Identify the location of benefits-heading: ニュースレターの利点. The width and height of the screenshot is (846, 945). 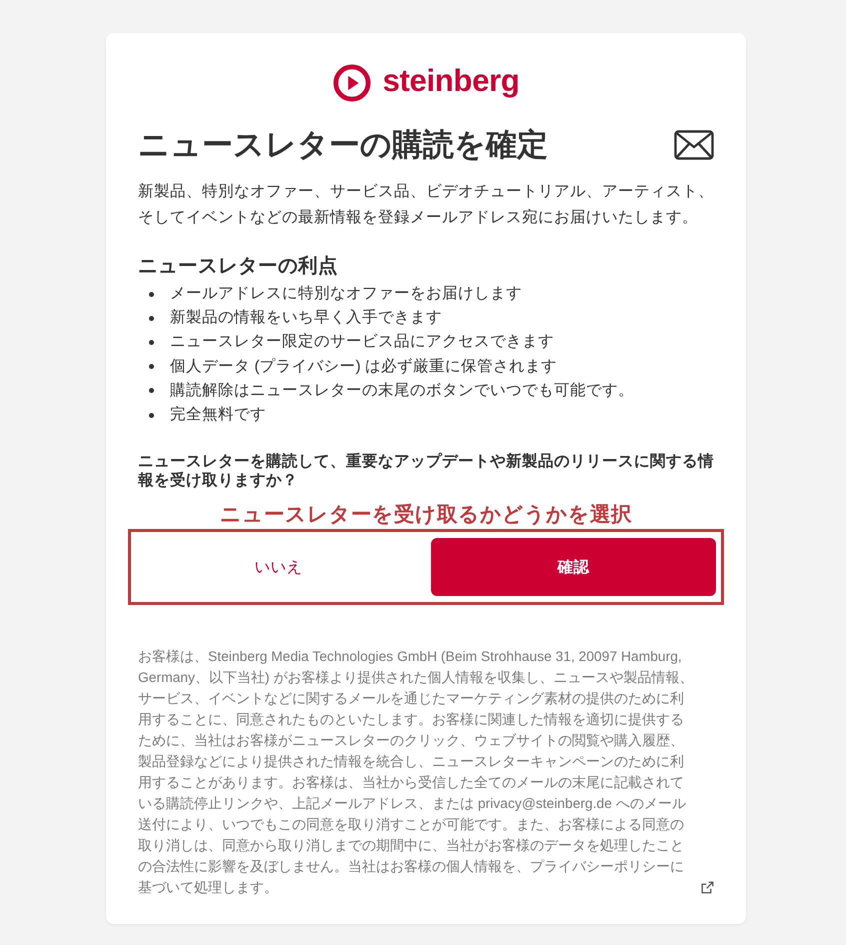
(238, 266).